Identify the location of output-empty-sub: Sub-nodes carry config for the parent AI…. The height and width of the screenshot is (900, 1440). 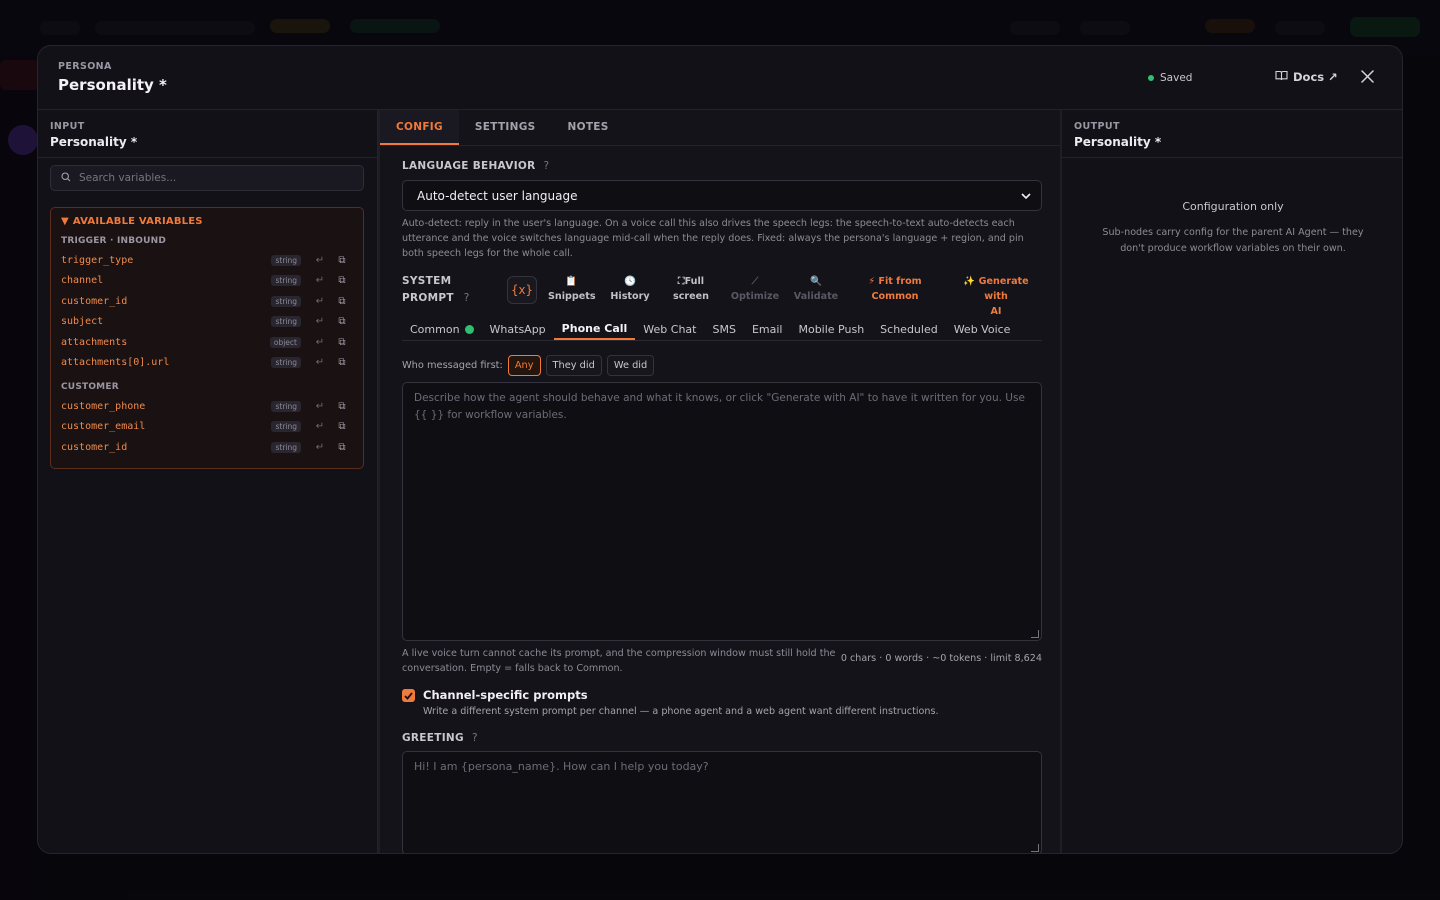
(1233, 240).